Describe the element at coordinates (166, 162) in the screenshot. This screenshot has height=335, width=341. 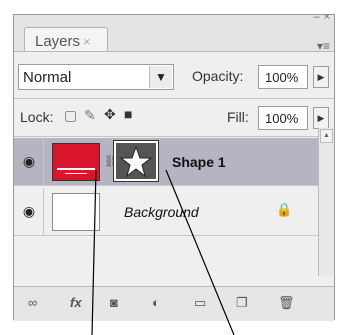
I see `layer-row-shape-1: ◉ ⛓ Shape 1` at that location.